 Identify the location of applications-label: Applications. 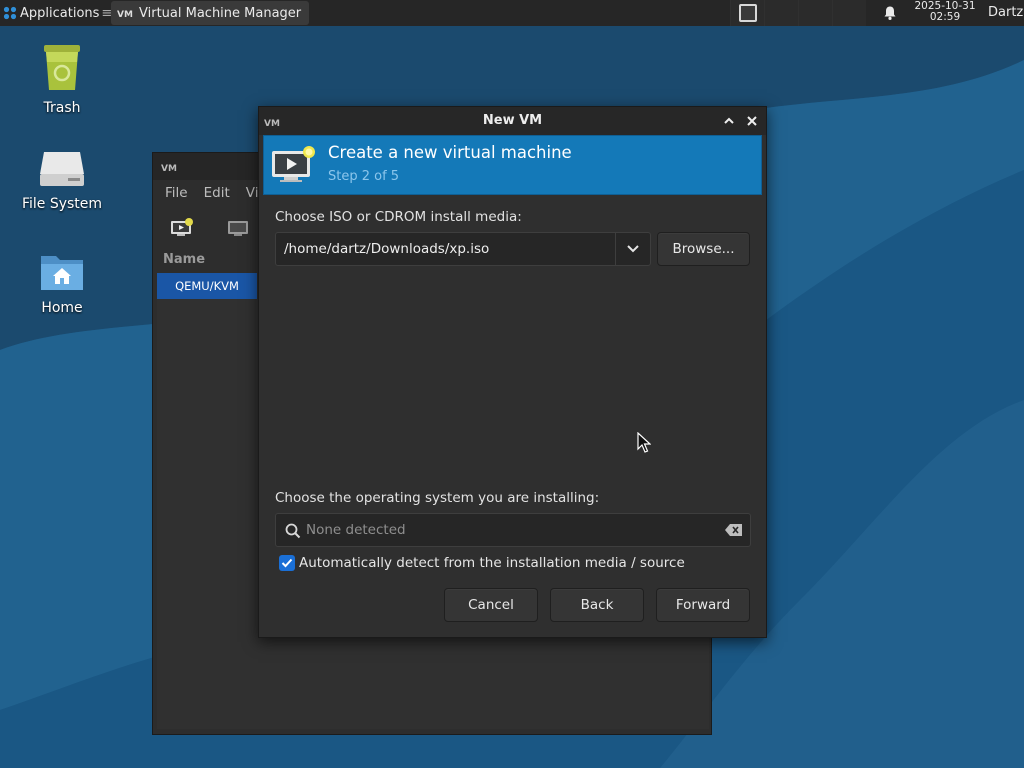
(60, 13).